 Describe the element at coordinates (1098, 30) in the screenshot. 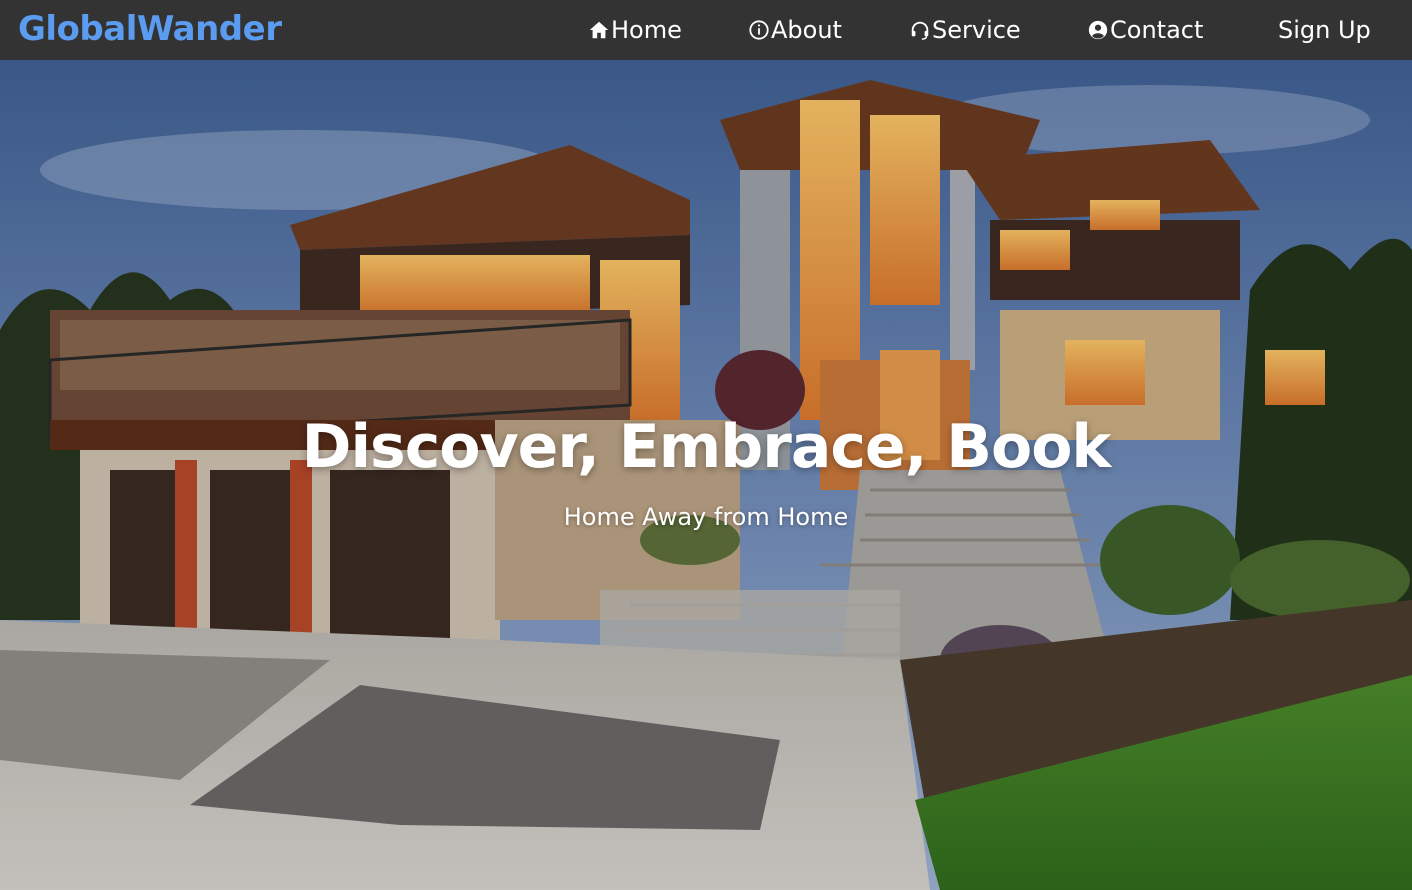

I see `user-circle-icon` at that location.